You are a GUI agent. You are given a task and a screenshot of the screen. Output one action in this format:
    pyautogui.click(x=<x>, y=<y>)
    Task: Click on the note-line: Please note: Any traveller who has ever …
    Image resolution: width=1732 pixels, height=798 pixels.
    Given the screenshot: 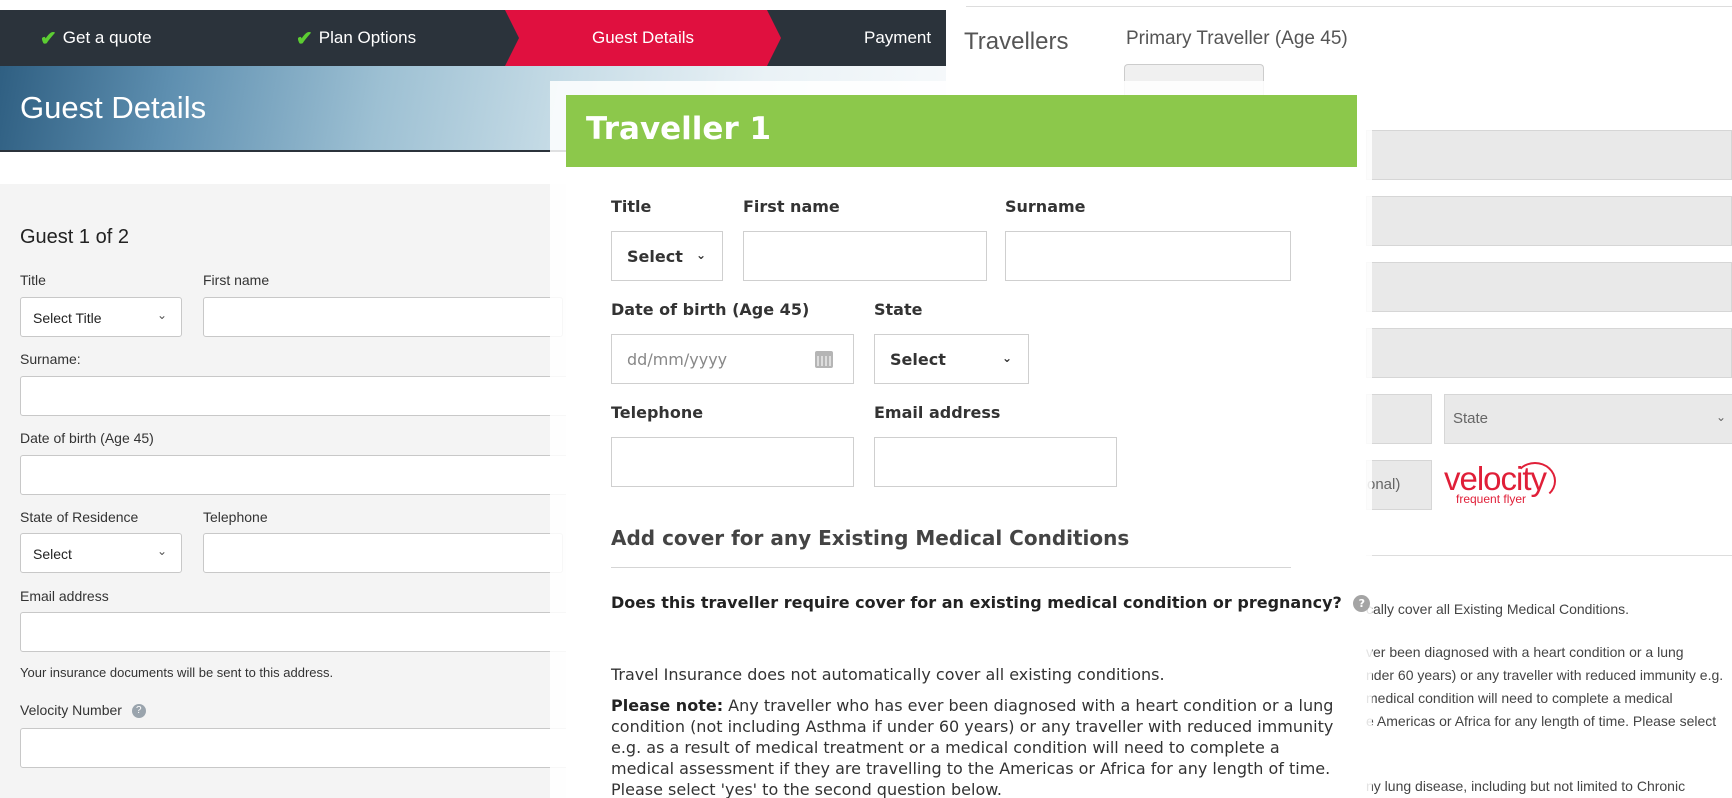 What is the action you would take?
    pyautogui.click(x=972, y=705)
    